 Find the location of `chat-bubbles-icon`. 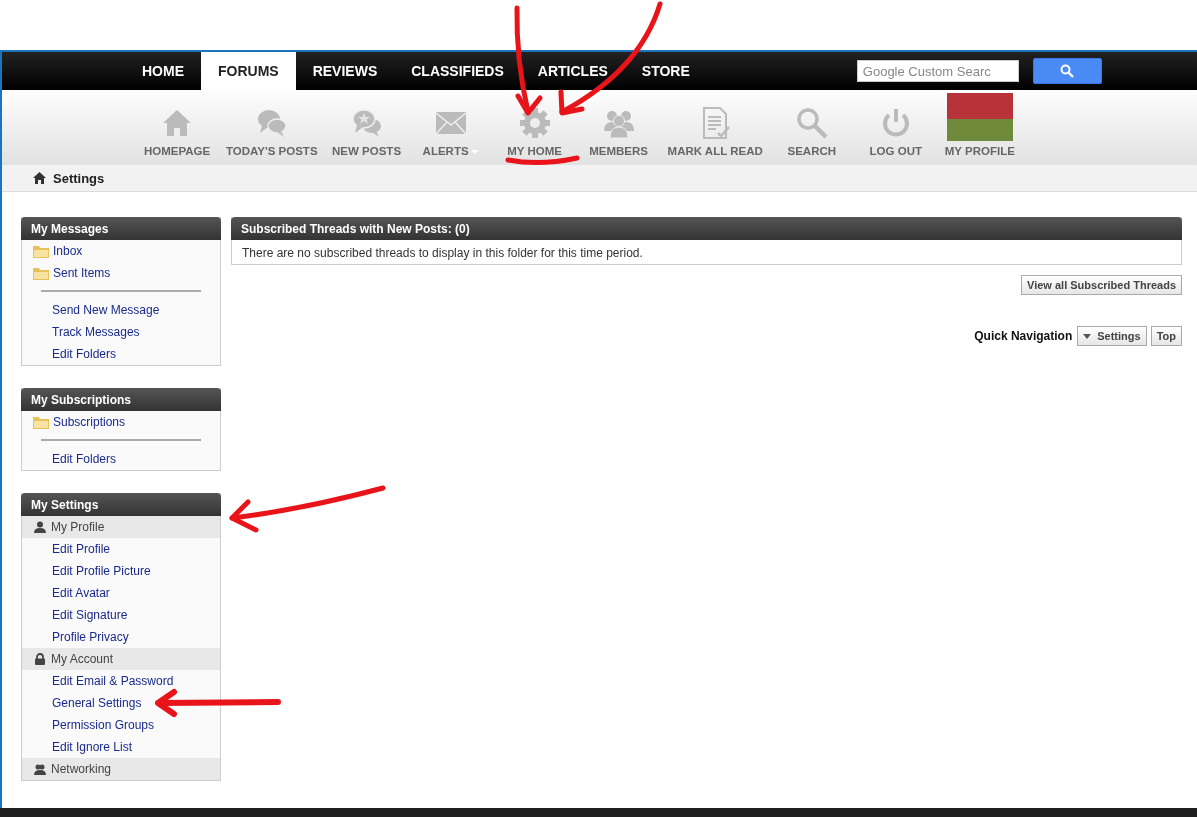

chat-bubbles-icon is located at coordinates (271, 123).